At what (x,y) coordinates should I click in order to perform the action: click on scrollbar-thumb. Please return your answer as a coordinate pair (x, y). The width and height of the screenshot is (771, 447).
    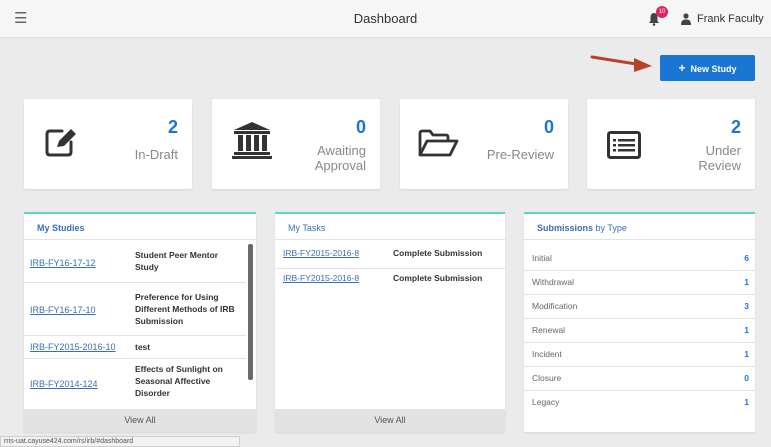
    Looking at the image, I should click on (250, 312).